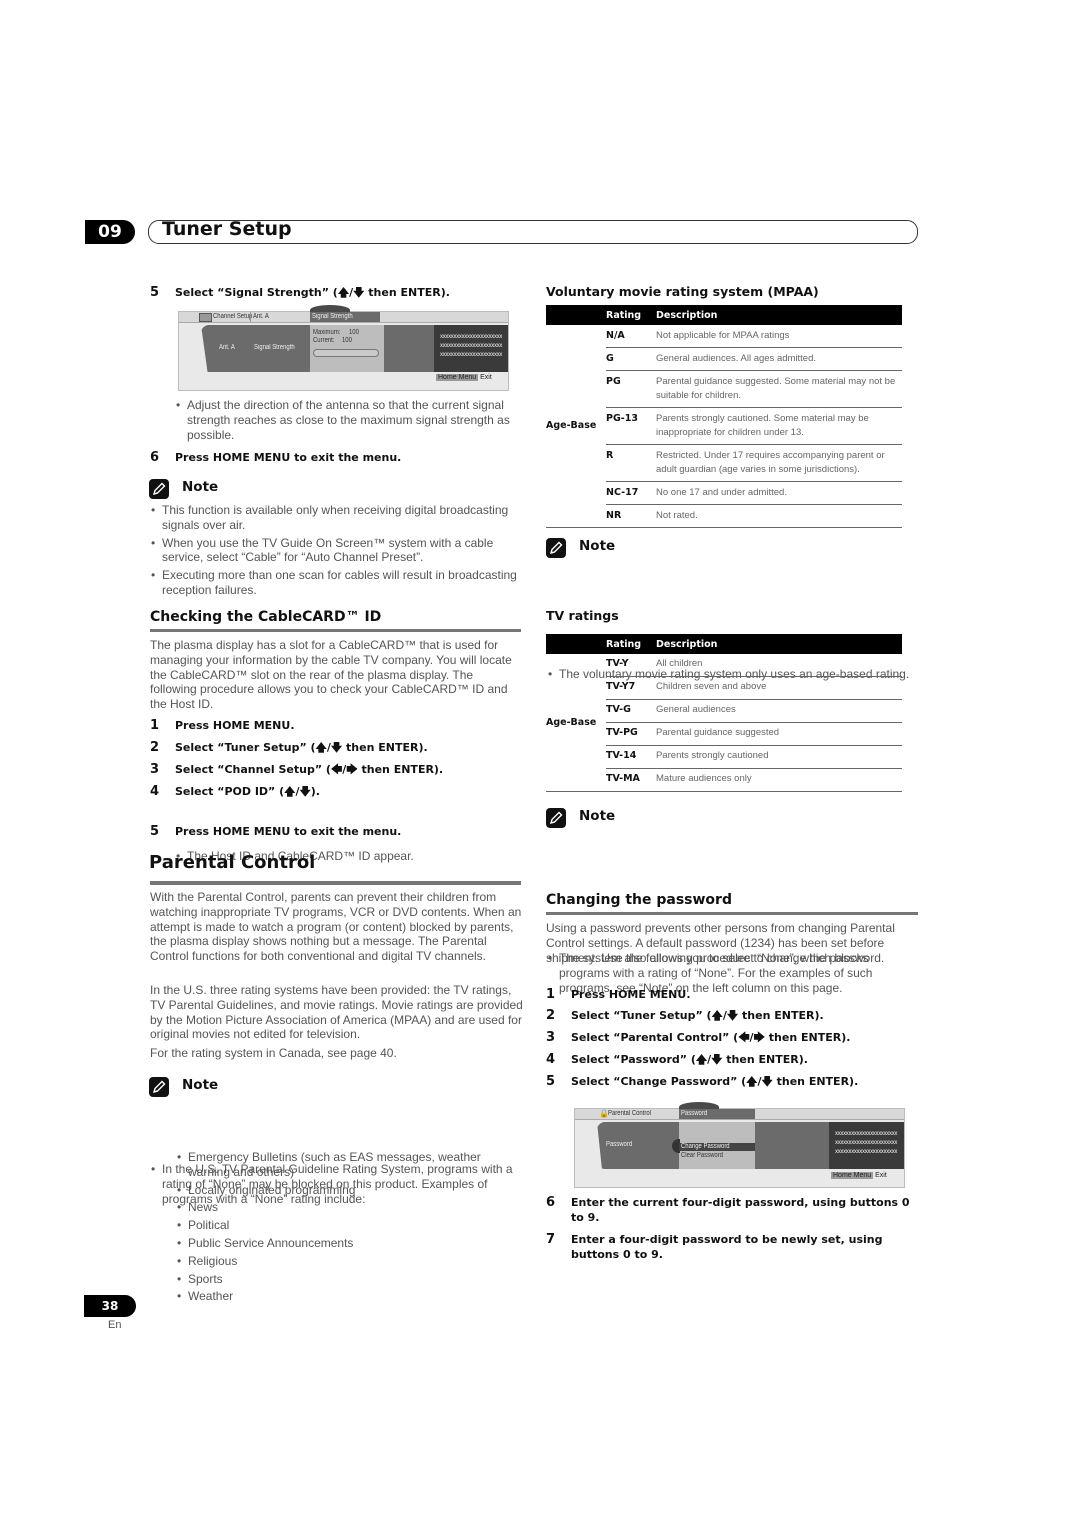  I want to click on step-text: to 9., so click(585, 1217).